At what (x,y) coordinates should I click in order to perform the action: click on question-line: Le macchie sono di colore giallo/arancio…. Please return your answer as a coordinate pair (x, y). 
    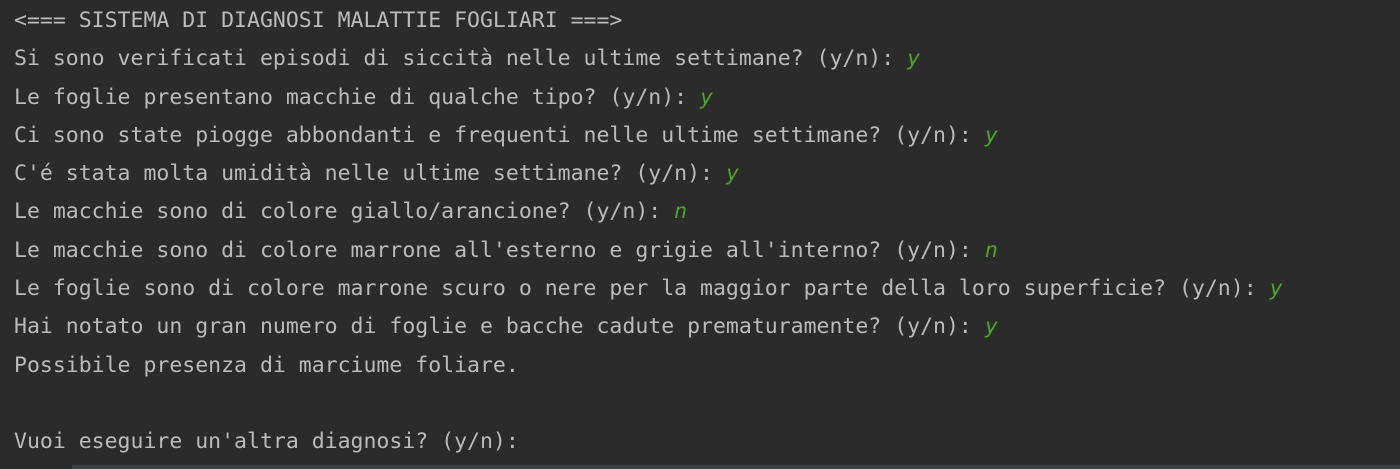
    Looking at the image, I should click on (707, 216).